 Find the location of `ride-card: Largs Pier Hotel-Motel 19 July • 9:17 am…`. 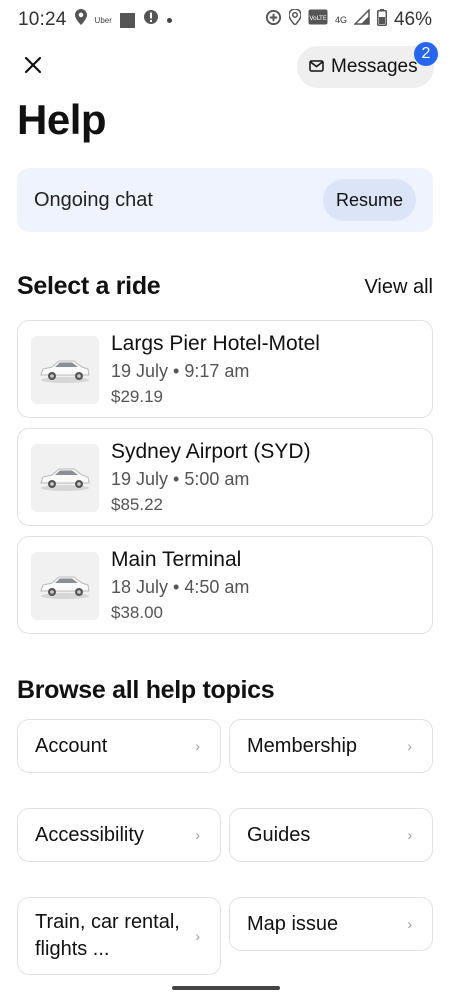

ride-card: Largs Pier Hotel-Motel 19 July • 9:17 am… is located at coordinates (225, 369).